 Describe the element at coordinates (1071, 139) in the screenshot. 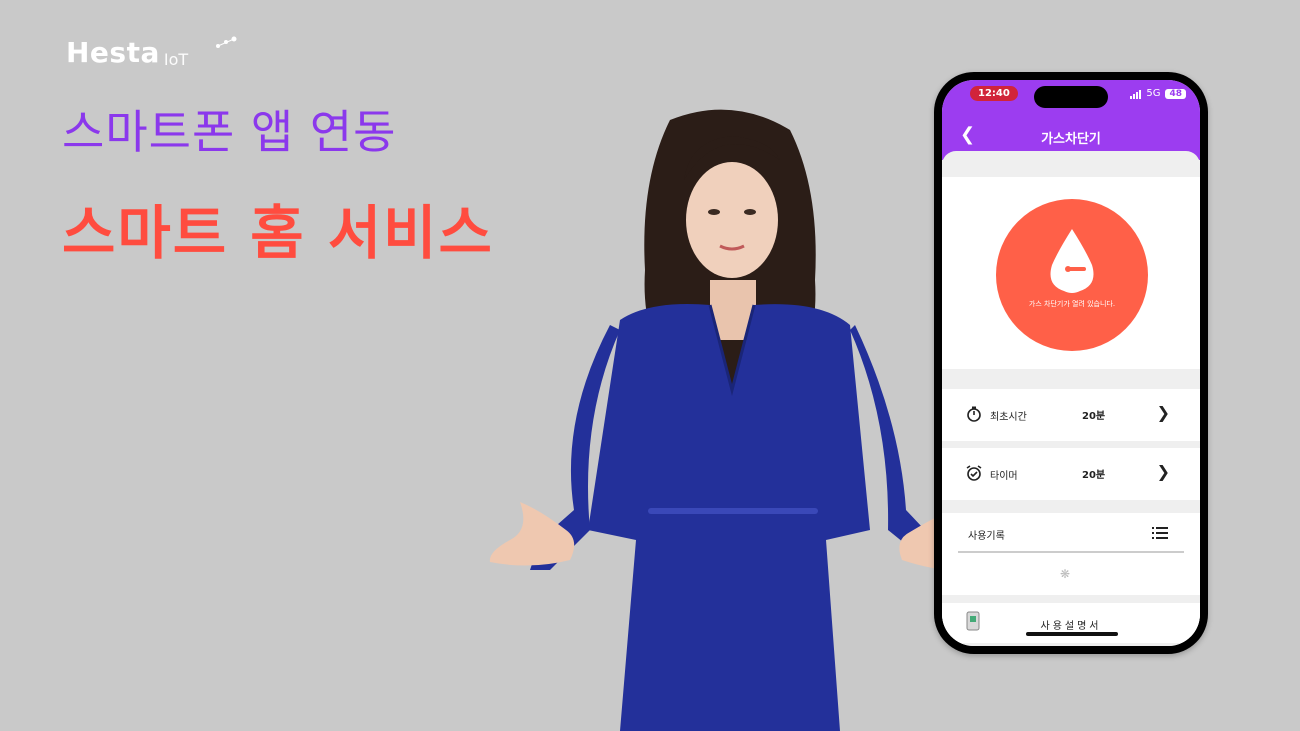

I see `screen-title: 가스차단기` at that location.